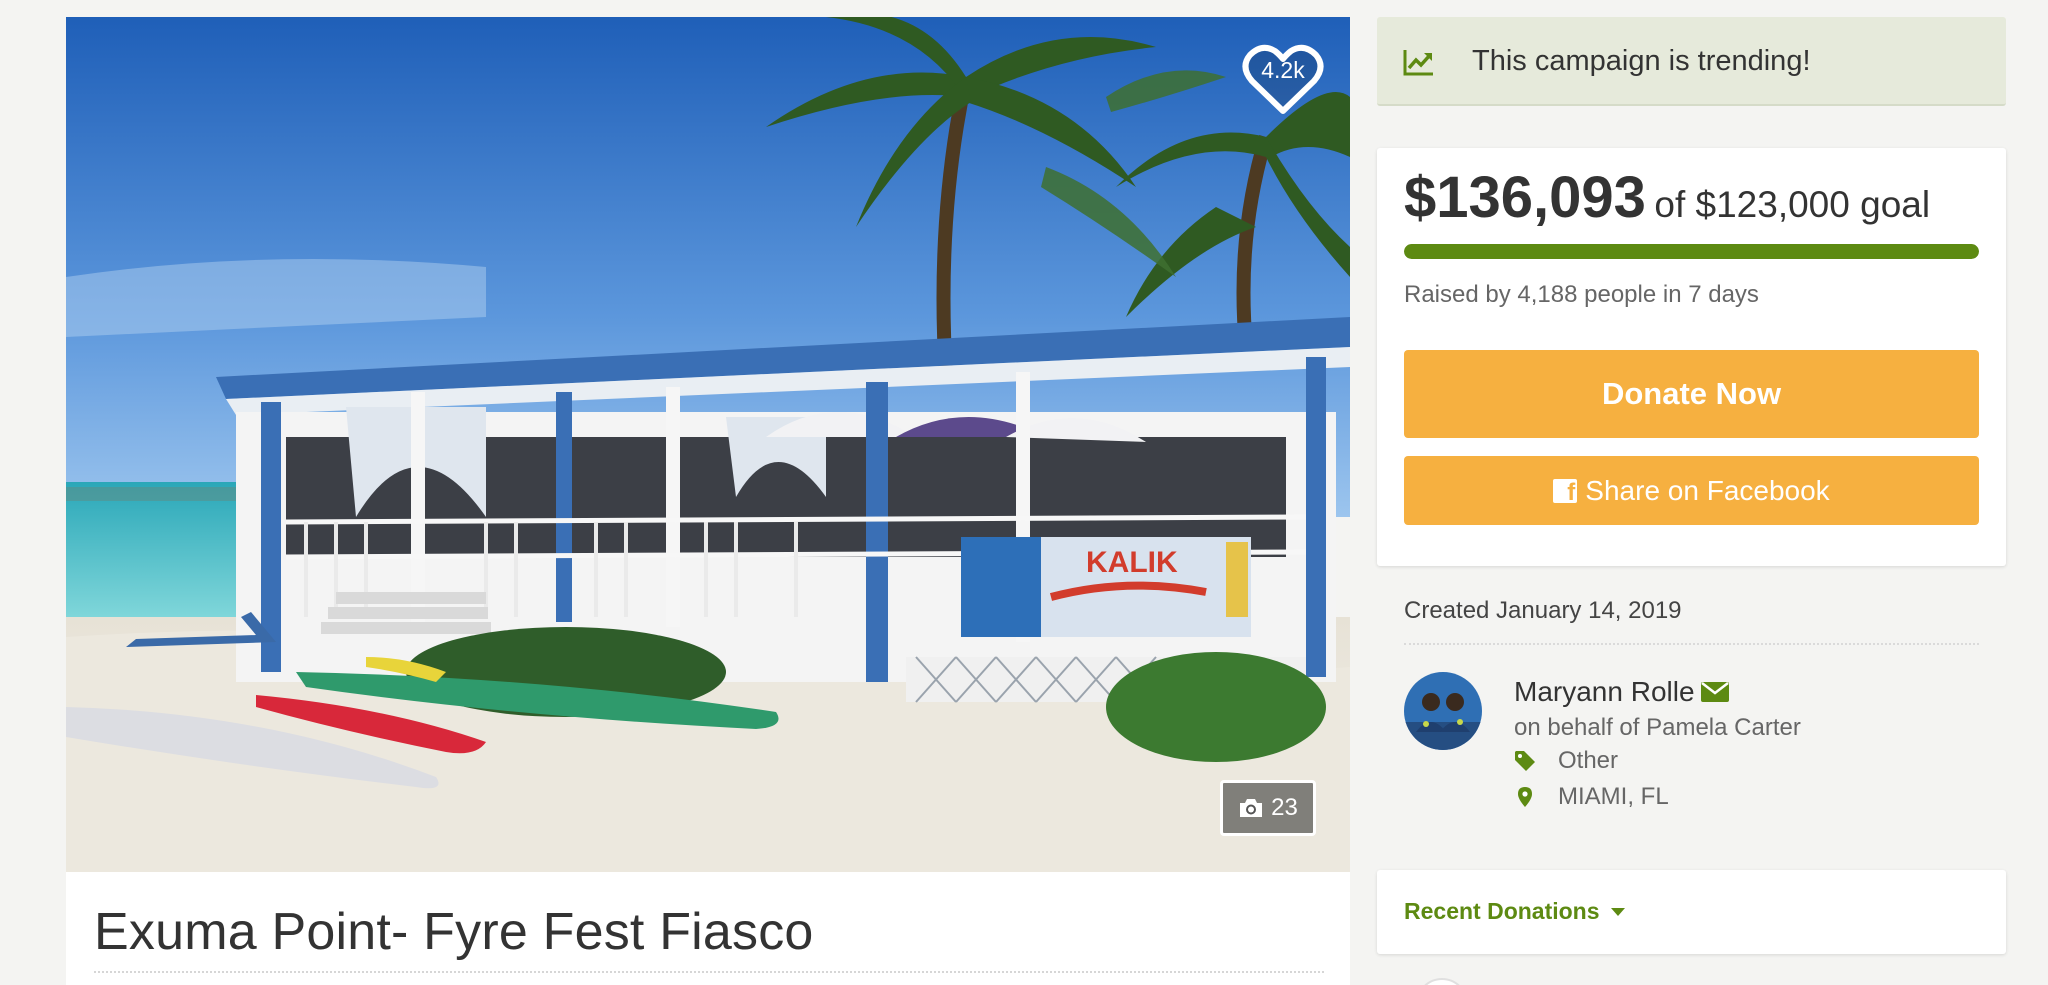 Image resolution: width=2048 pixels, height=985 pixels. What do you see at coordinates (1657, 727) in the screenshot?
I see `beneficiary-text: on behalf of Pamela Carter` at bounding box center [1657, 727].